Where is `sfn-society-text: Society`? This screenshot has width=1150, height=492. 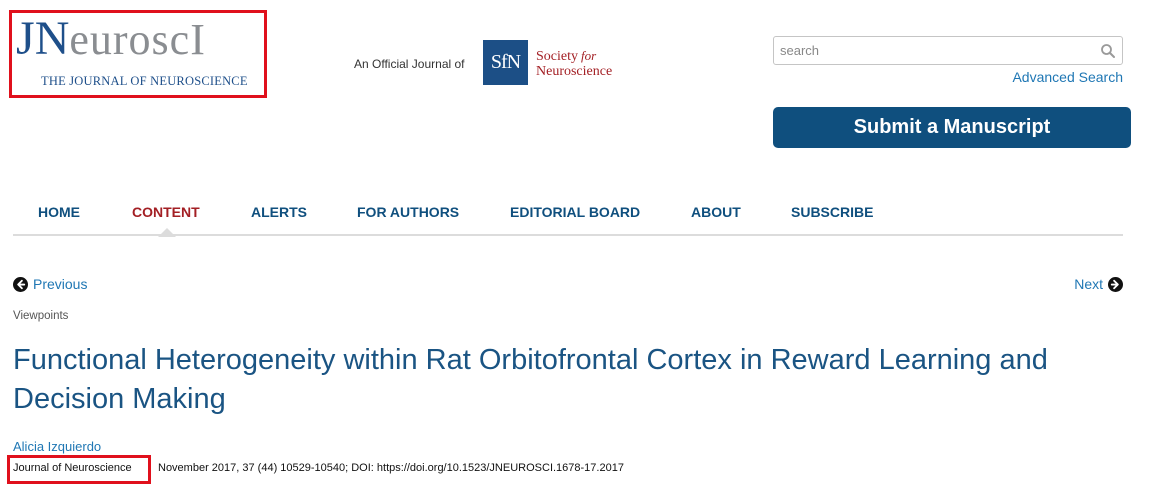
sfn-society-text: Society is located at coordinates (557, 56).